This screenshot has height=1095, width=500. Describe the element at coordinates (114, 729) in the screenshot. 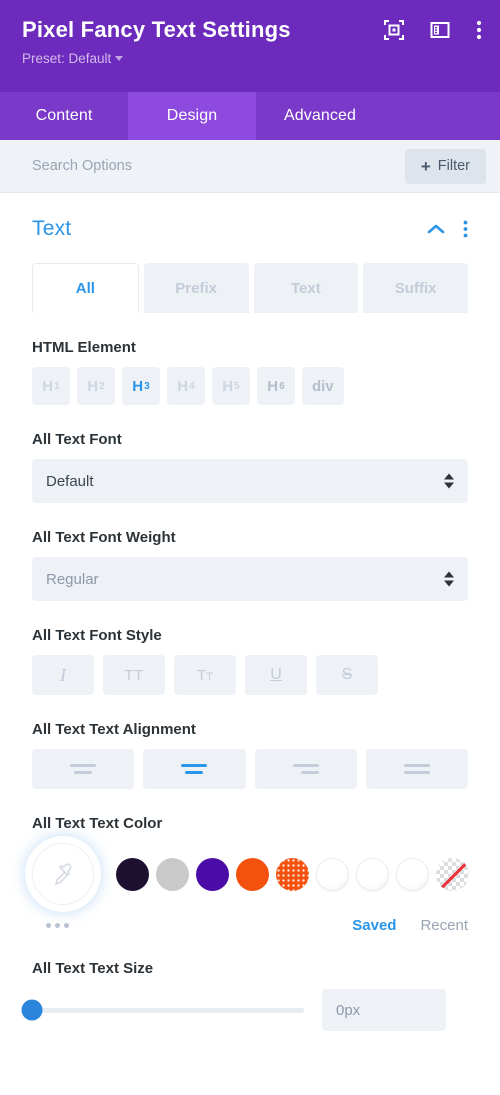

I see `all-text-text-alignment-label: All Text Text Alignment` at that location.